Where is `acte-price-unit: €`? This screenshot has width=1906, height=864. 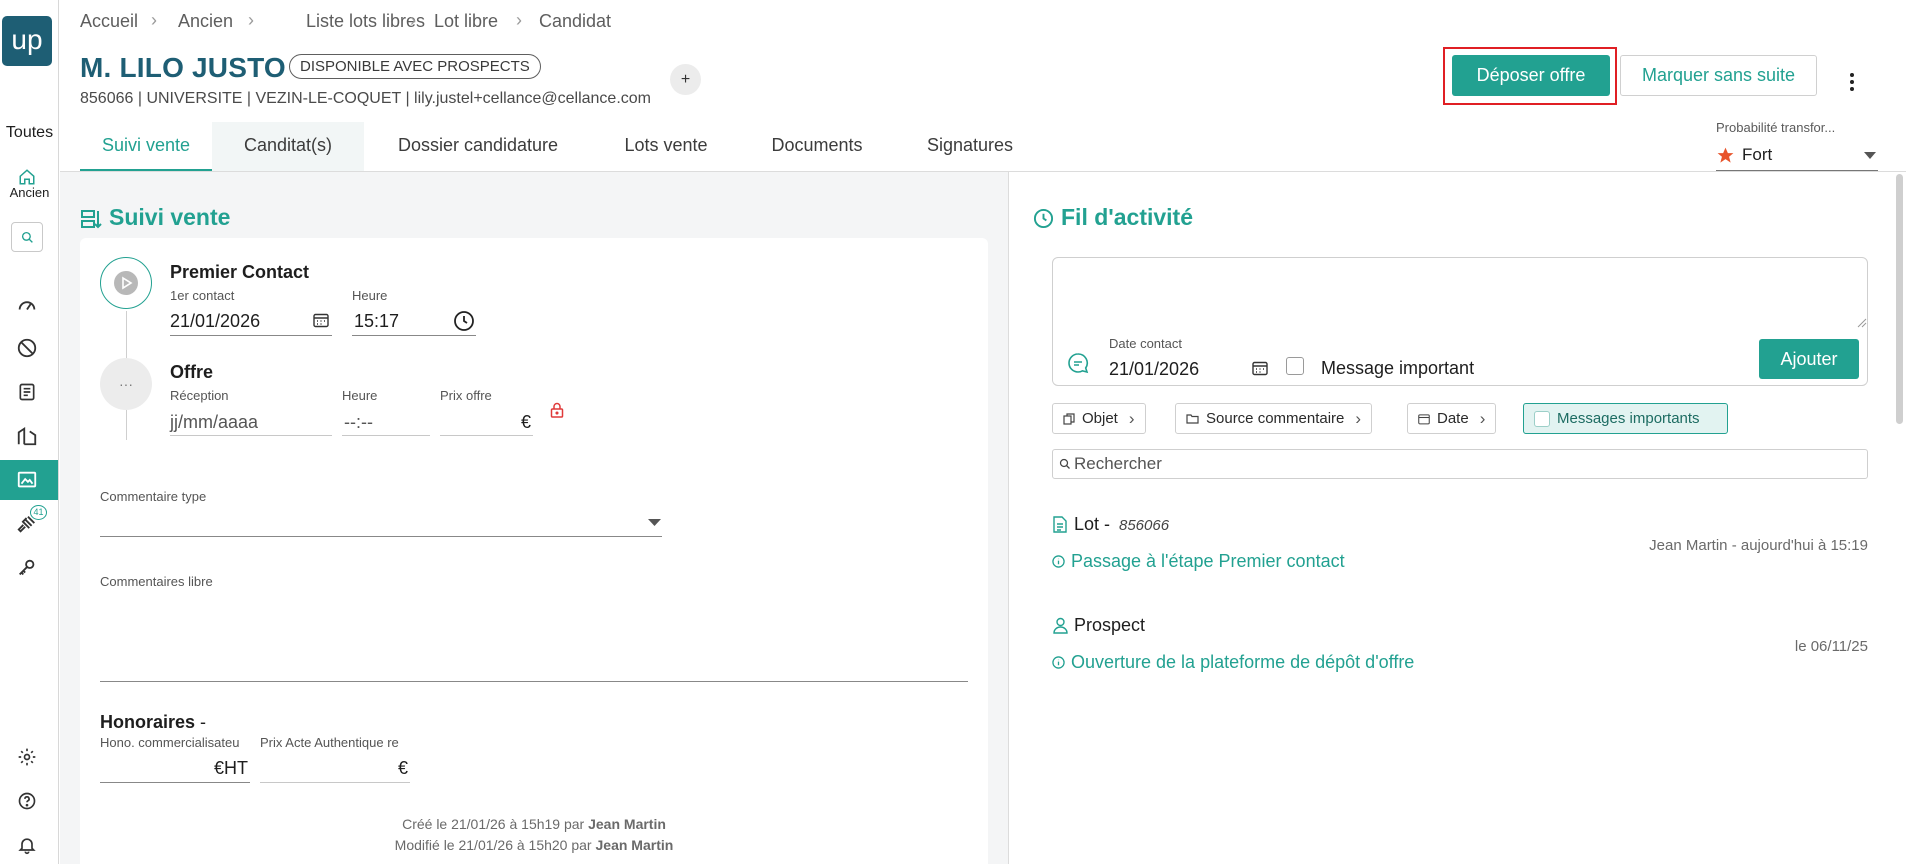 acte-price-unit: € is located at coordinates (403, 768).